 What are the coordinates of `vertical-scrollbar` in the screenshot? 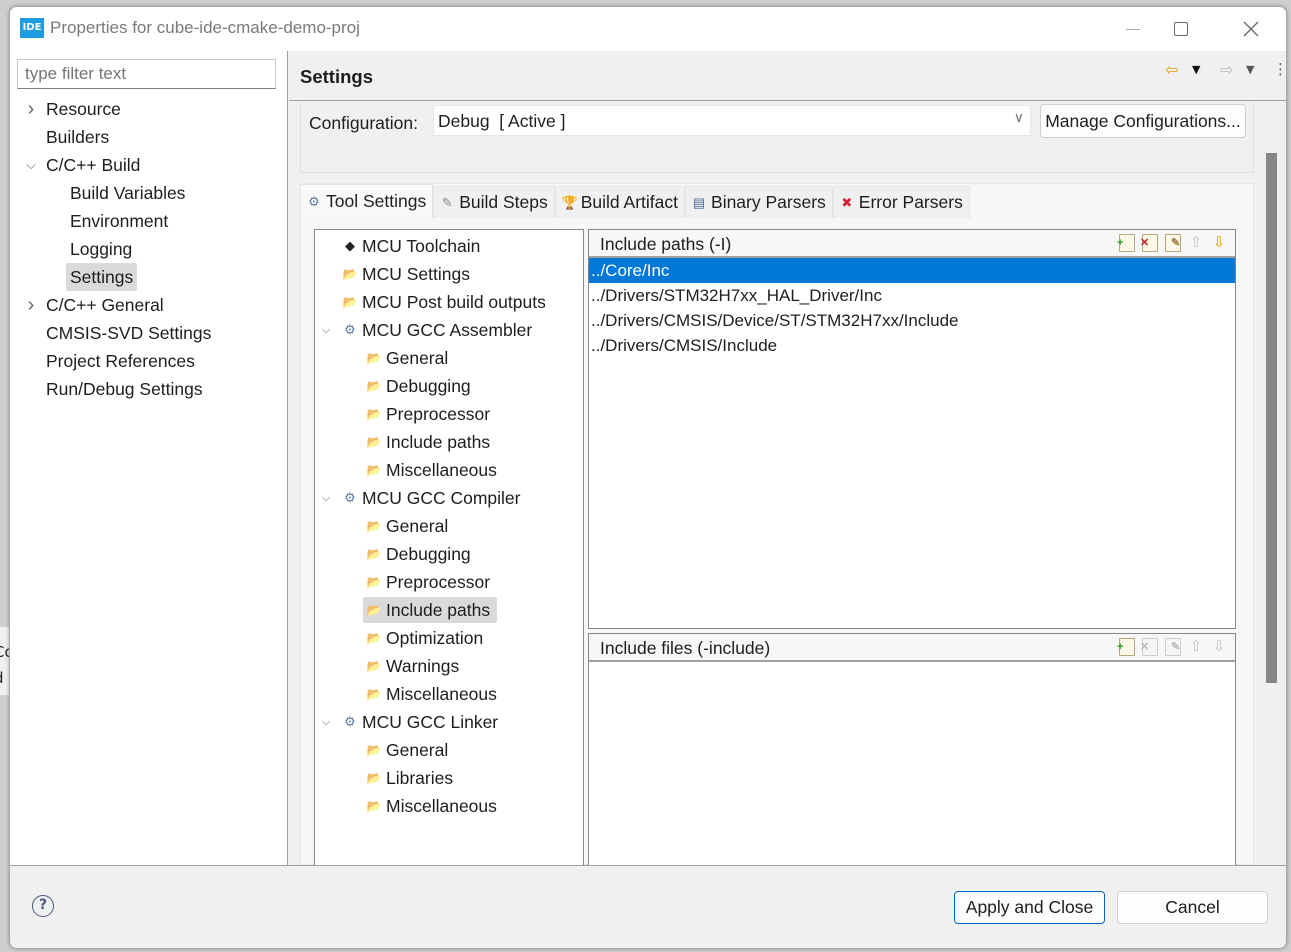 It's located at (1272, 483).